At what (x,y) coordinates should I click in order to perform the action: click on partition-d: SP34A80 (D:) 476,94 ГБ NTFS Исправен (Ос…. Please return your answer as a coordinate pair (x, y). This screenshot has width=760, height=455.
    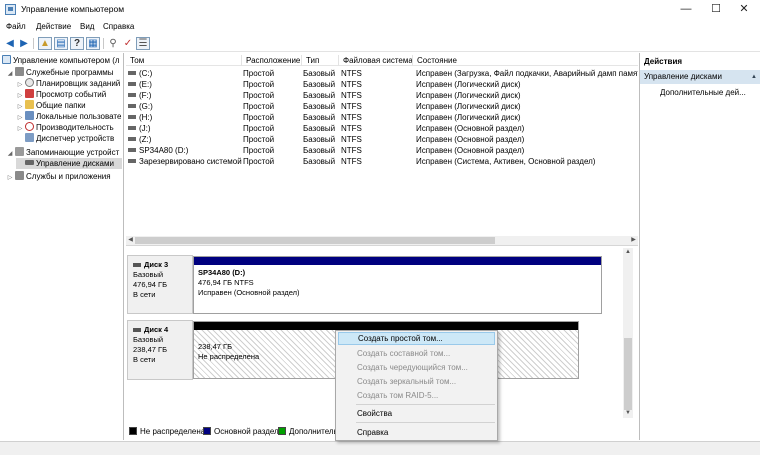
    Looking at the image, I should click on (397, 285).